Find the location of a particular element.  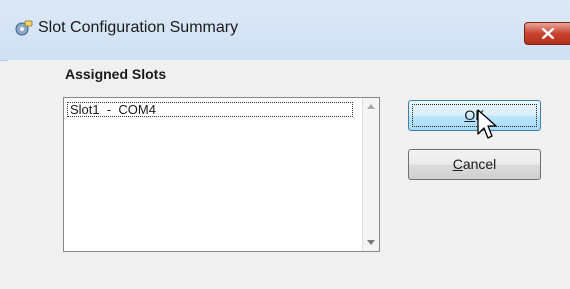

close-button is located at coordinates (547, 33).